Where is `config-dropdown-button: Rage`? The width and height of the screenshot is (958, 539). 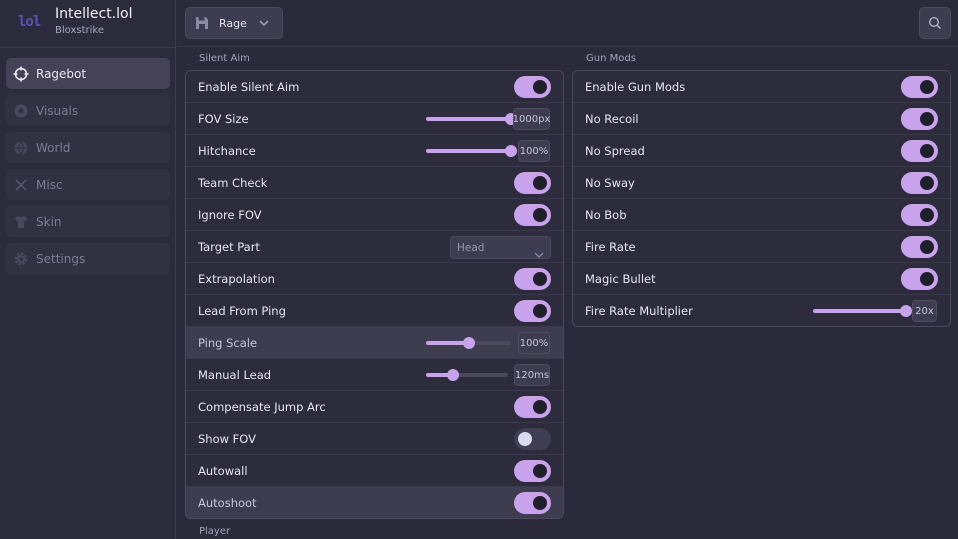 config-dropdown-button: Rage is located at coordinates (234, 23).